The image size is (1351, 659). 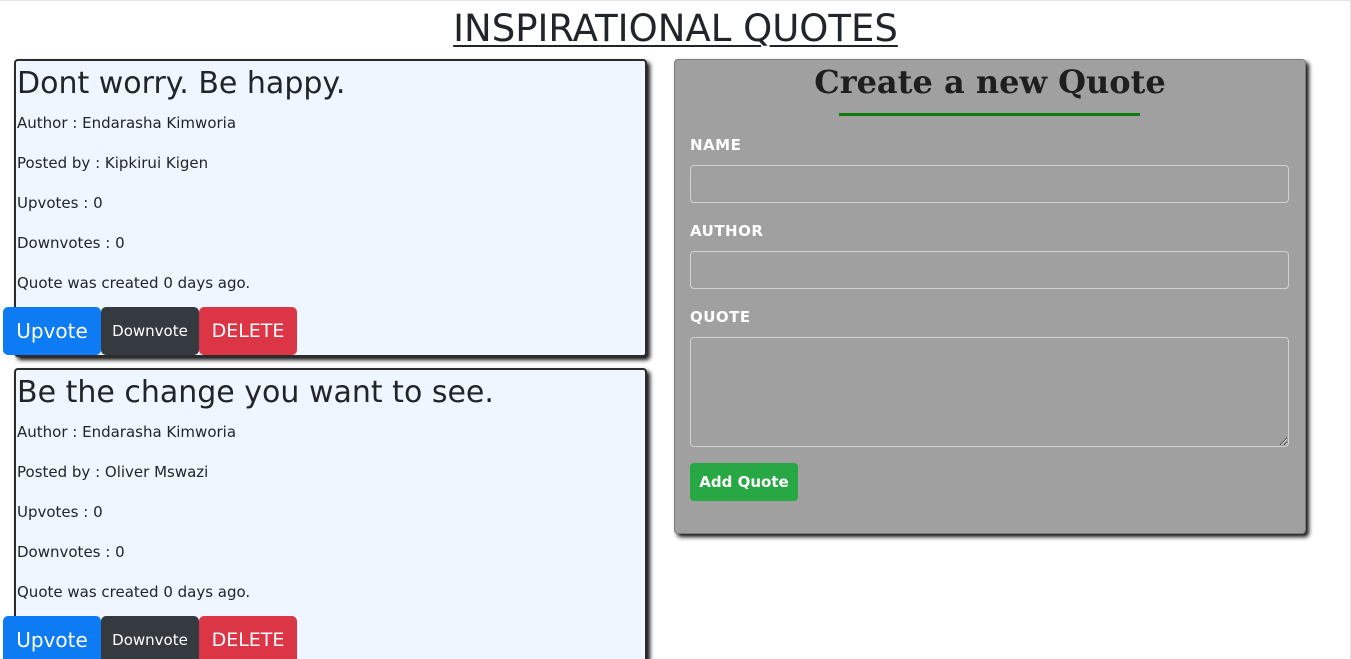 I want to click on author-label: AUTHOR, so click(x=727, y=231).